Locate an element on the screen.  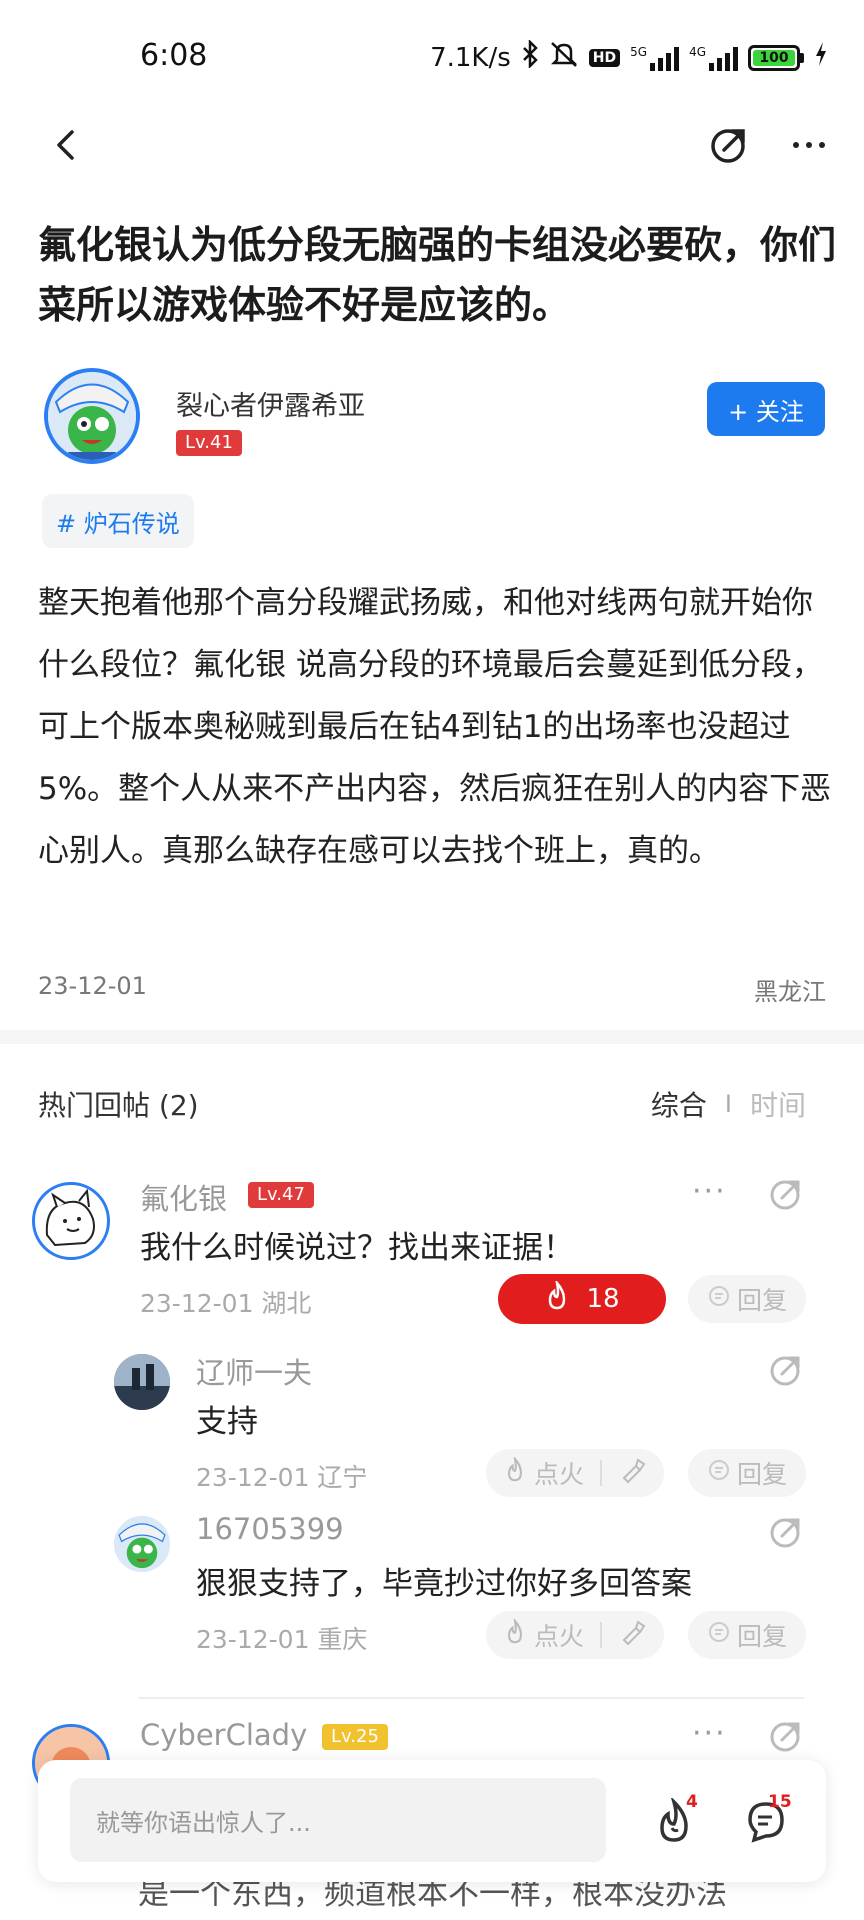
sort-toggle: 综合 I 时间 is located at coordinates (728, 1104).